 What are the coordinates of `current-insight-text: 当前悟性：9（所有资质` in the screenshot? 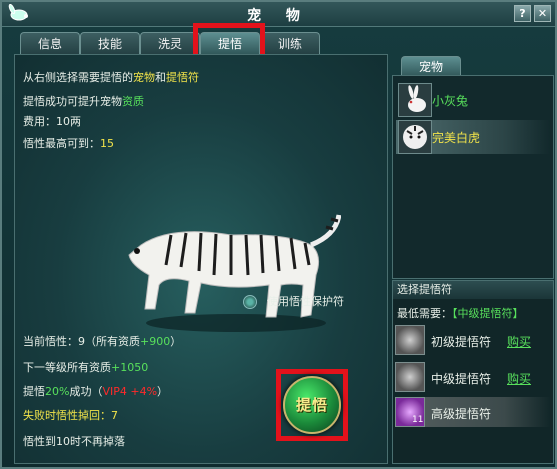 It's located at (81, 341).